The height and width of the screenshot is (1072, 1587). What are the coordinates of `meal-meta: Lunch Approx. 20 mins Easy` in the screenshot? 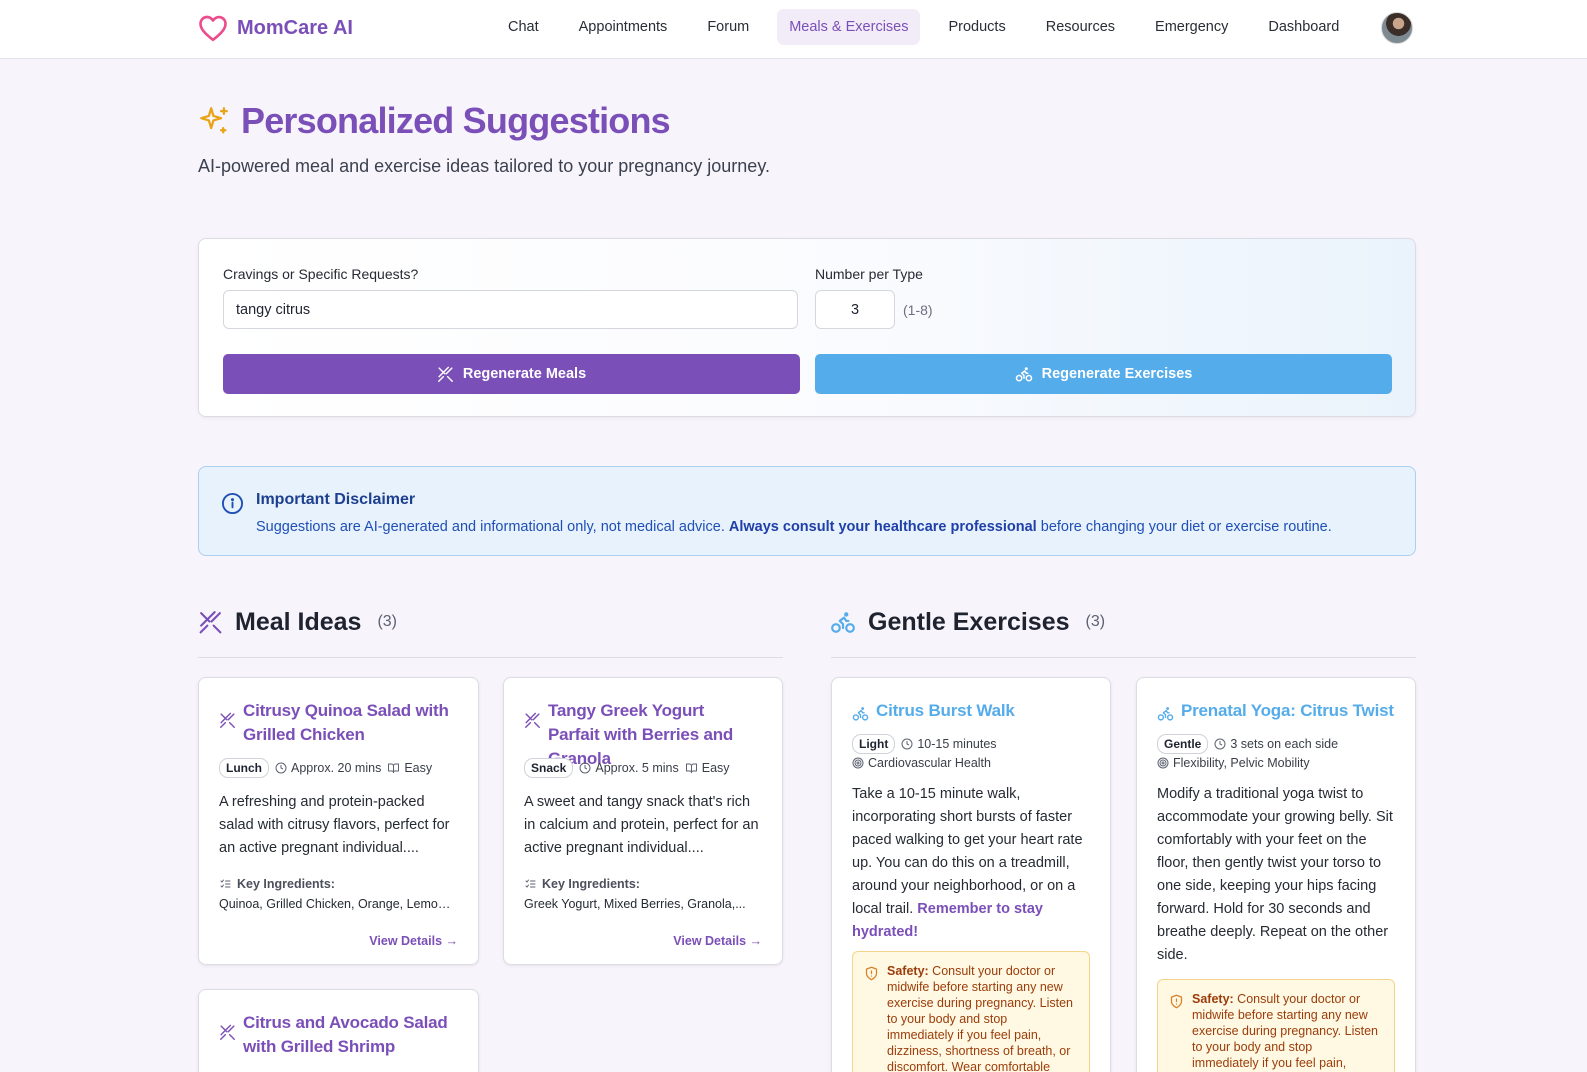 It's located at (325, 768).